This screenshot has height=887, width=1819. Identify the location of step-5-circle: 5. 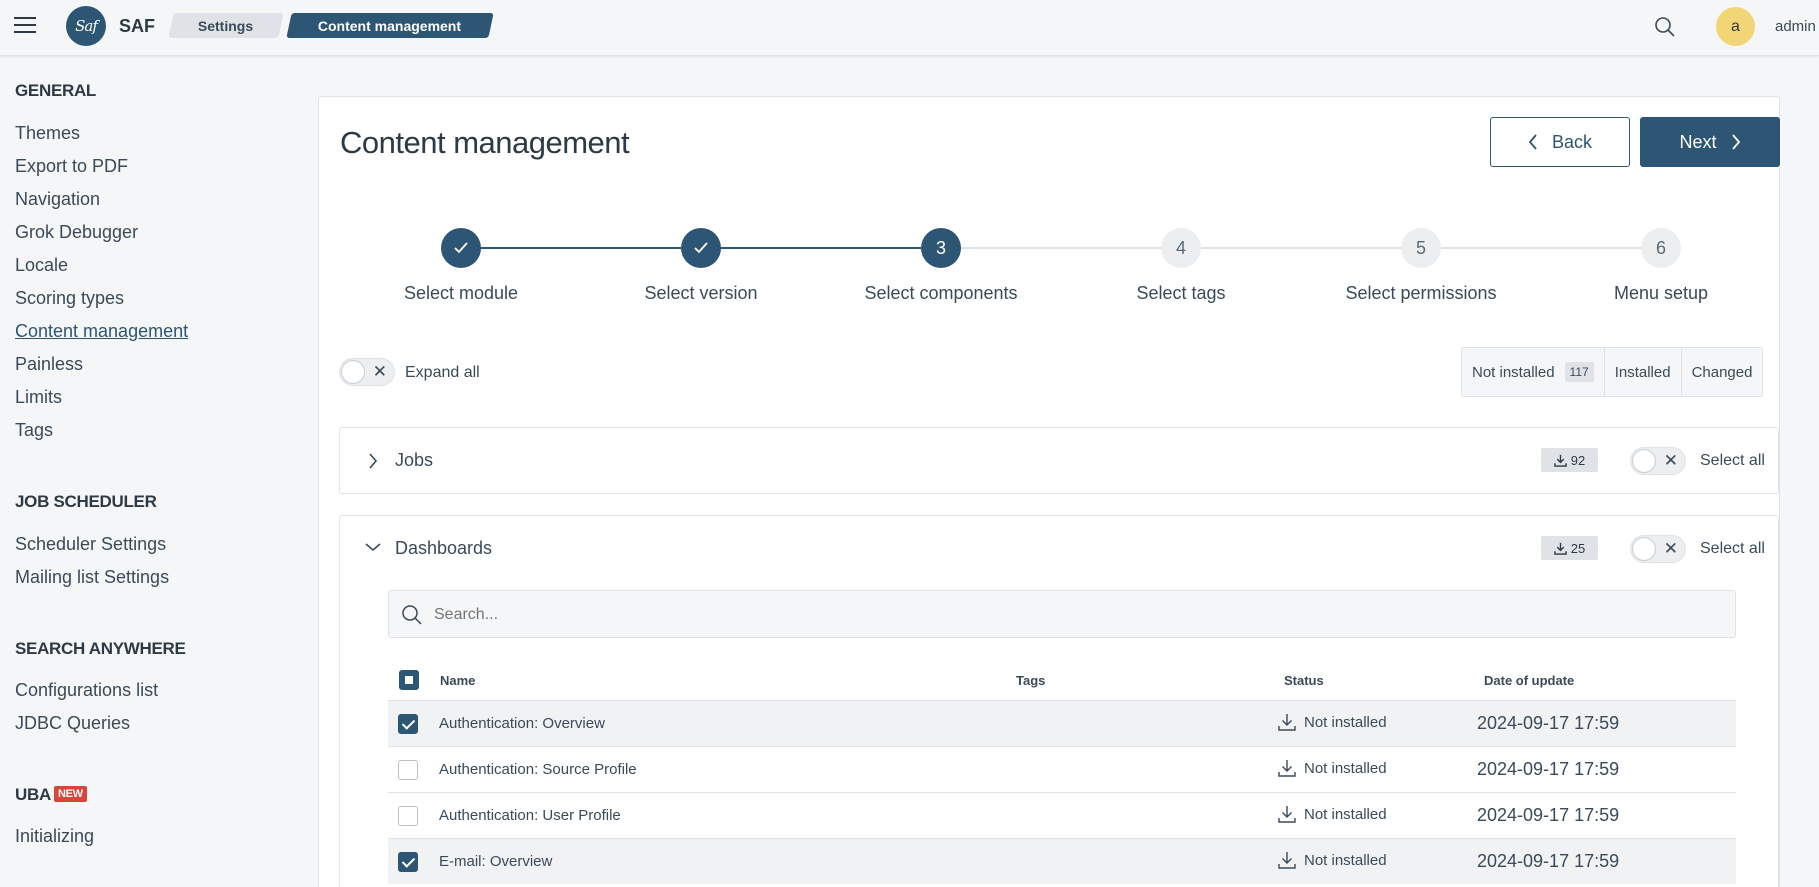
(1421, 248).